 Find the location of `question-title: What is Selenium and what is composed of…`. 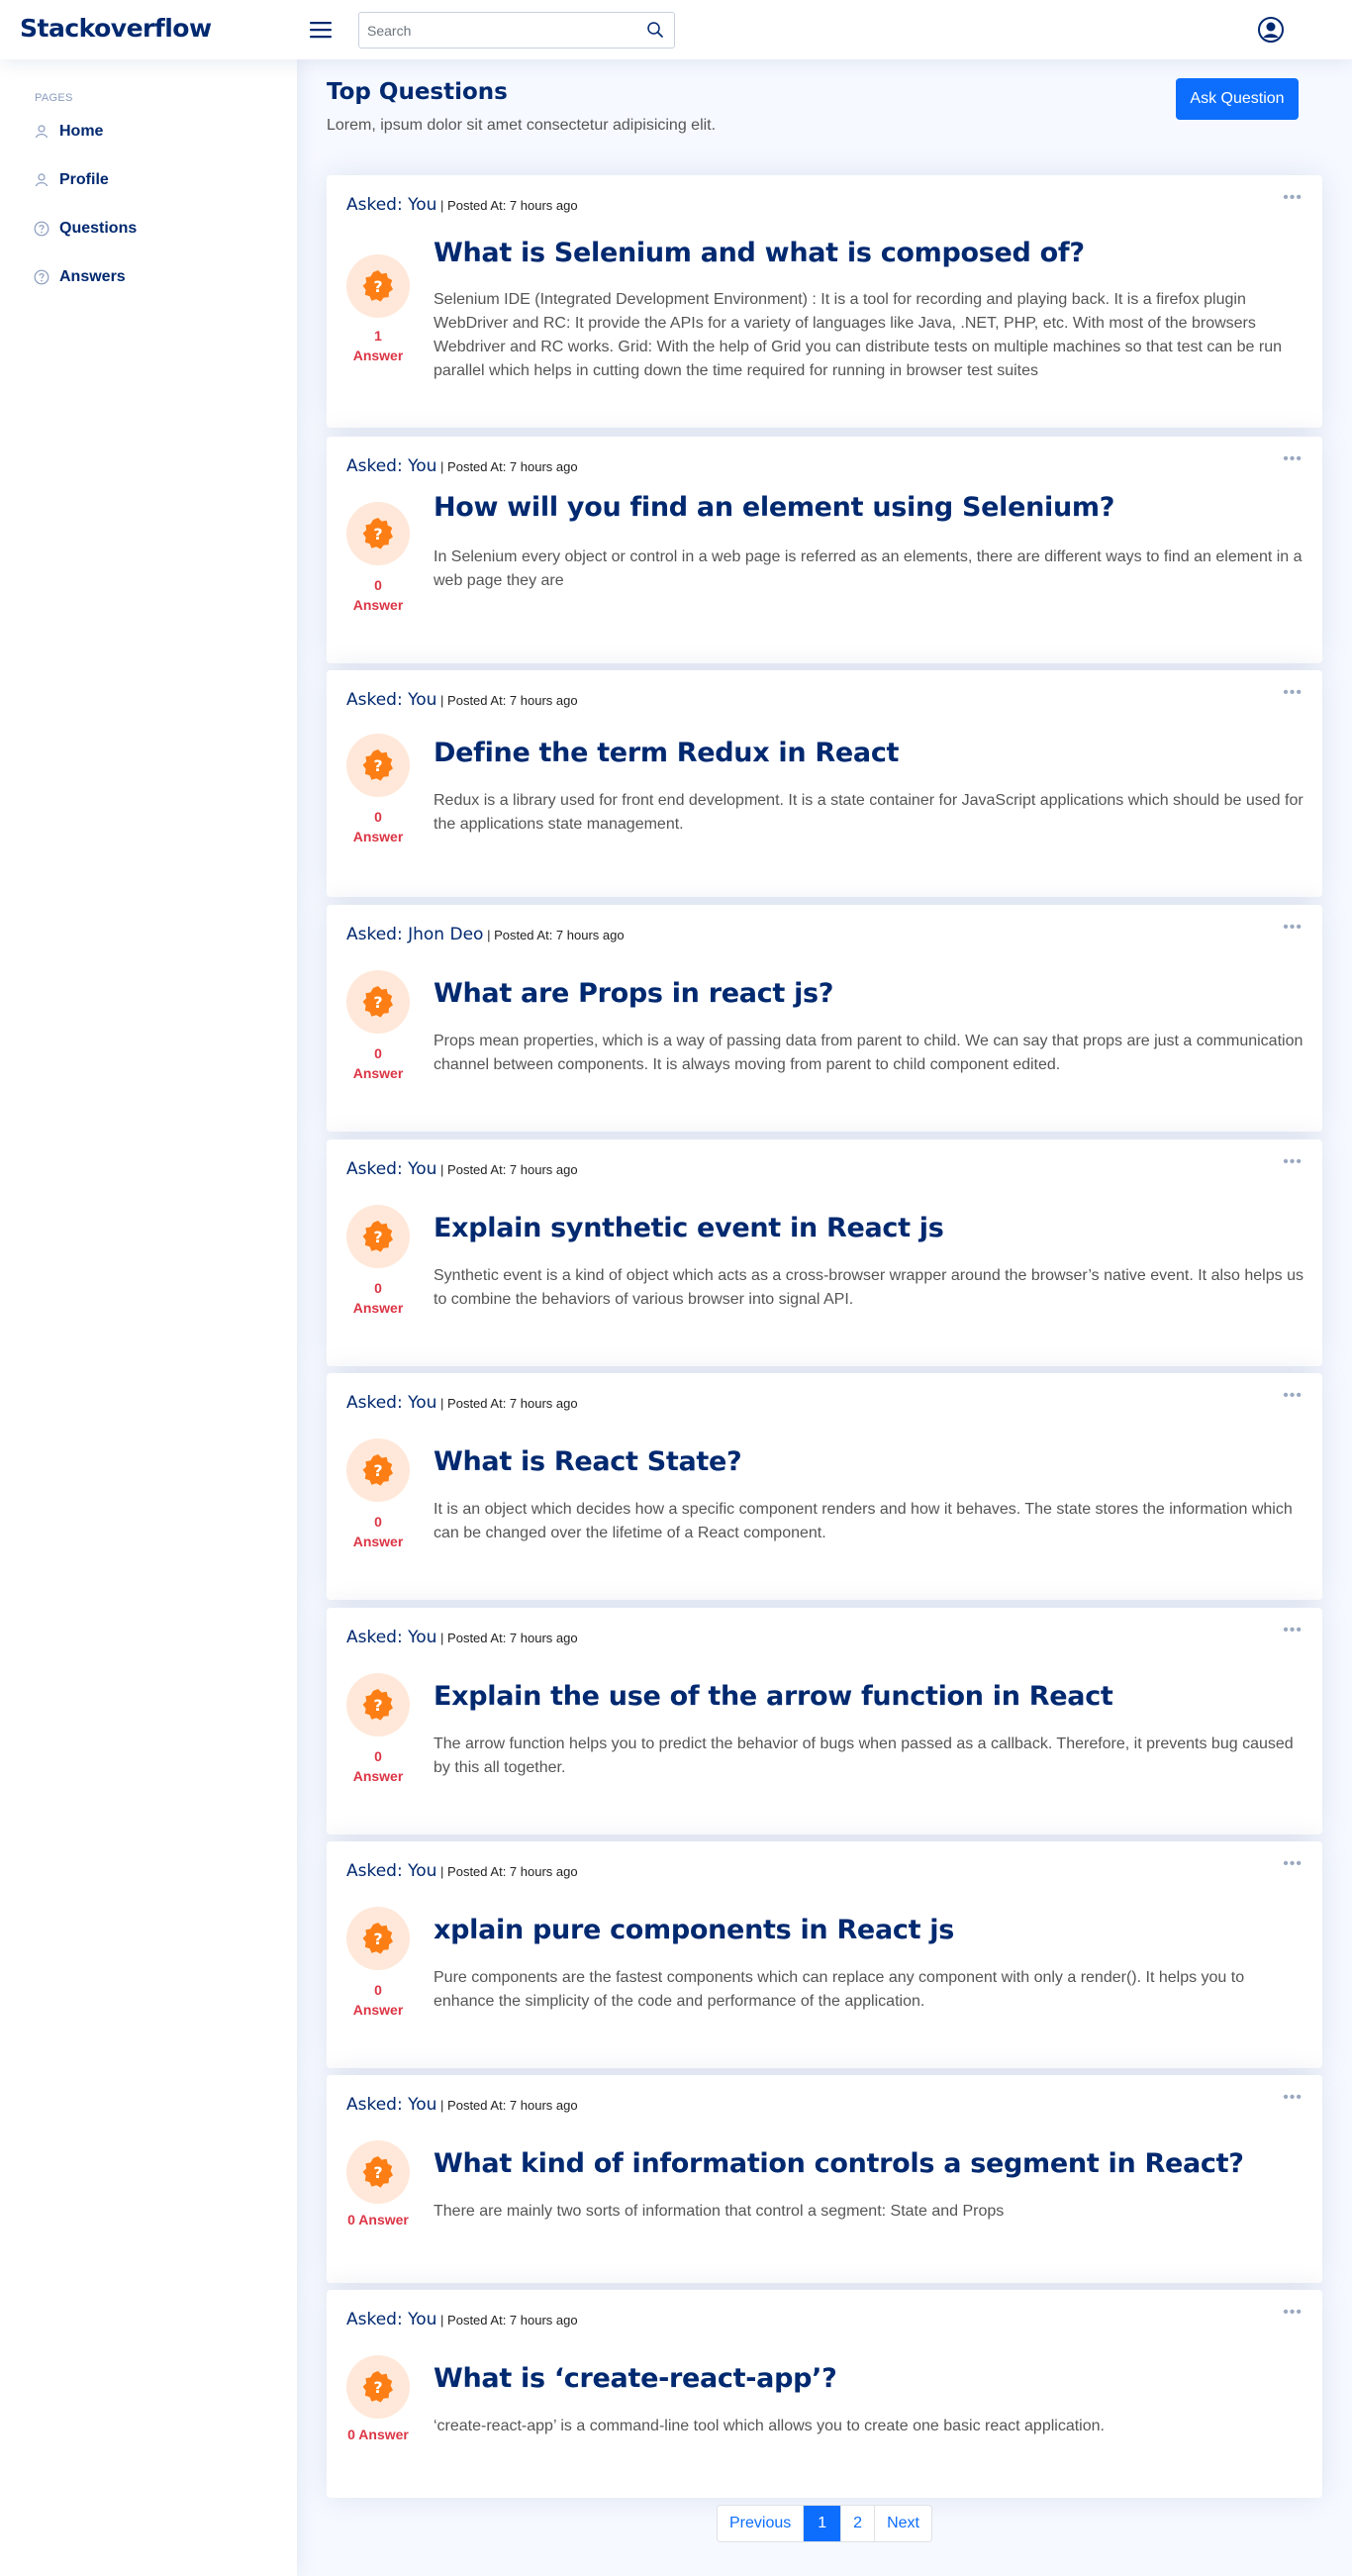

question-title: What is Selenium and what is composed of… is located at coordinates (760, 253).